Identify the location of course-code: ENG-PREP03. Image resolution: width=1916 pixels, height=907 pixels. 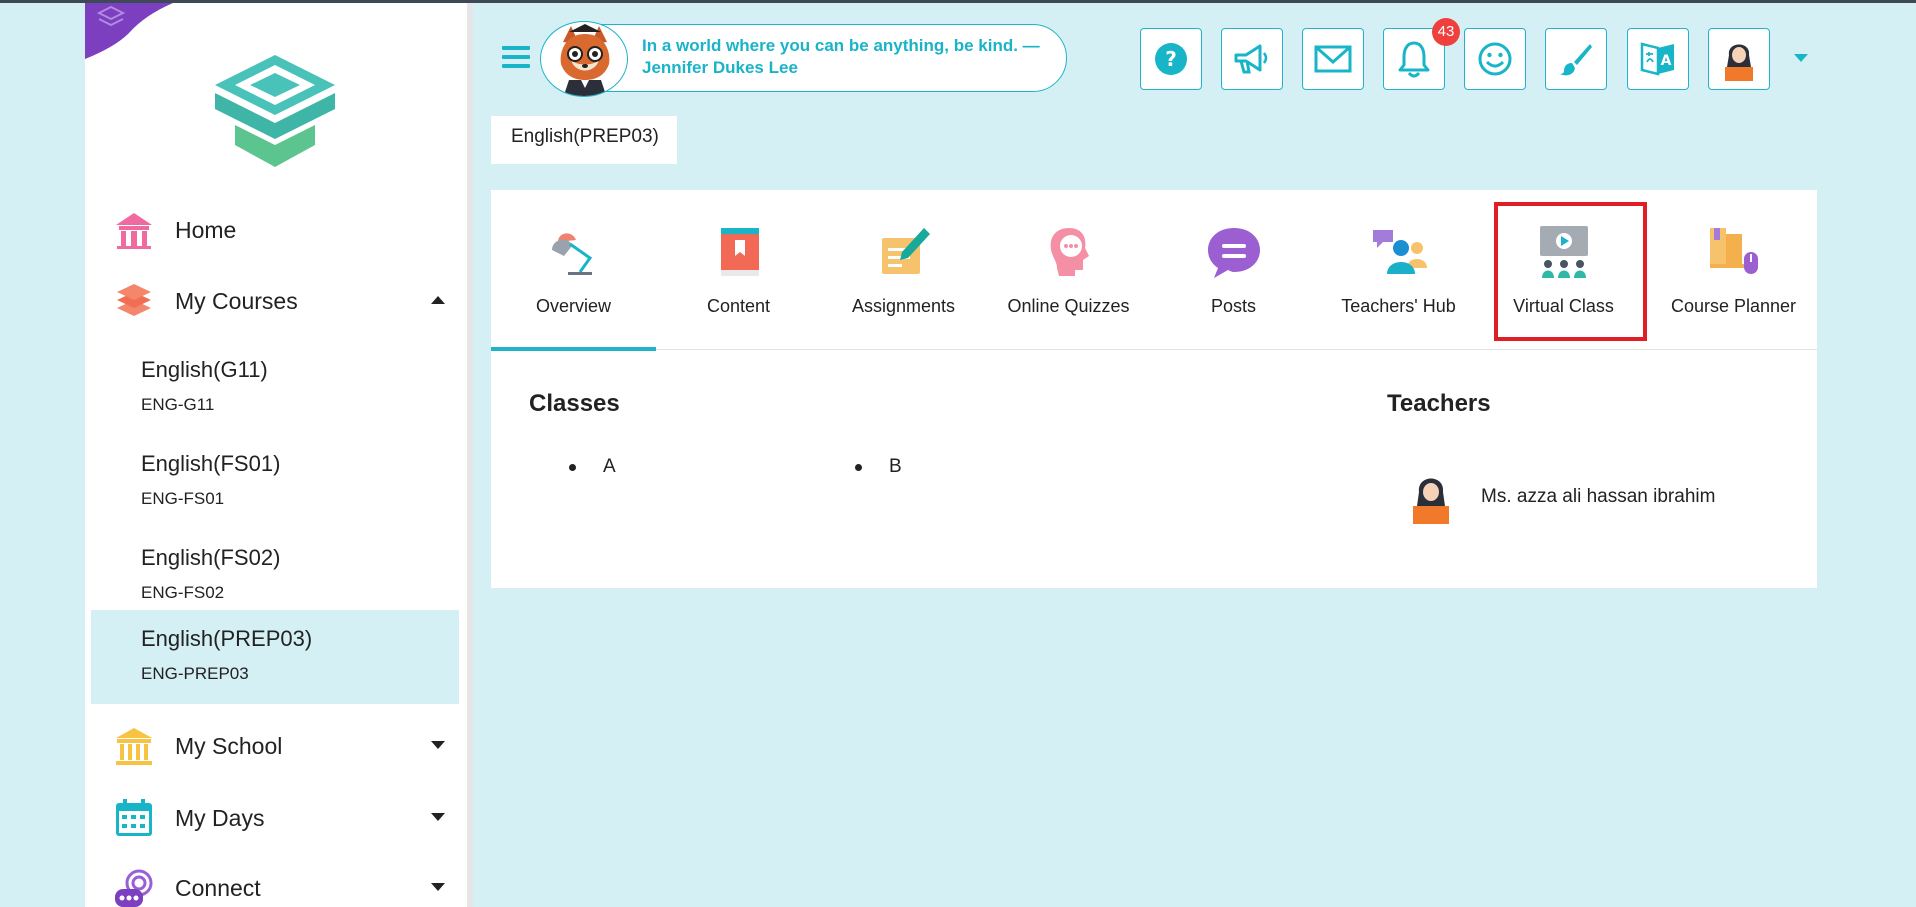
(195, 673).